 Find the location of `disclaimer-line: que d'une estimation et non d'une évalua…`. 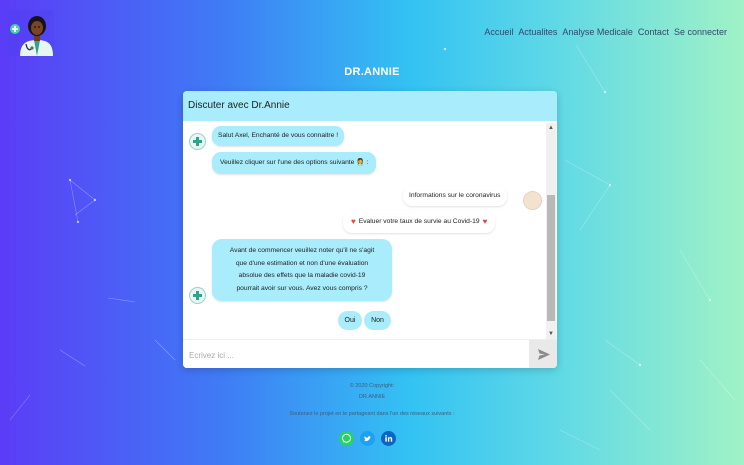

disclaimer-line: que d'une estimation et non d'une évalua… is located at coordinates (302, 263).